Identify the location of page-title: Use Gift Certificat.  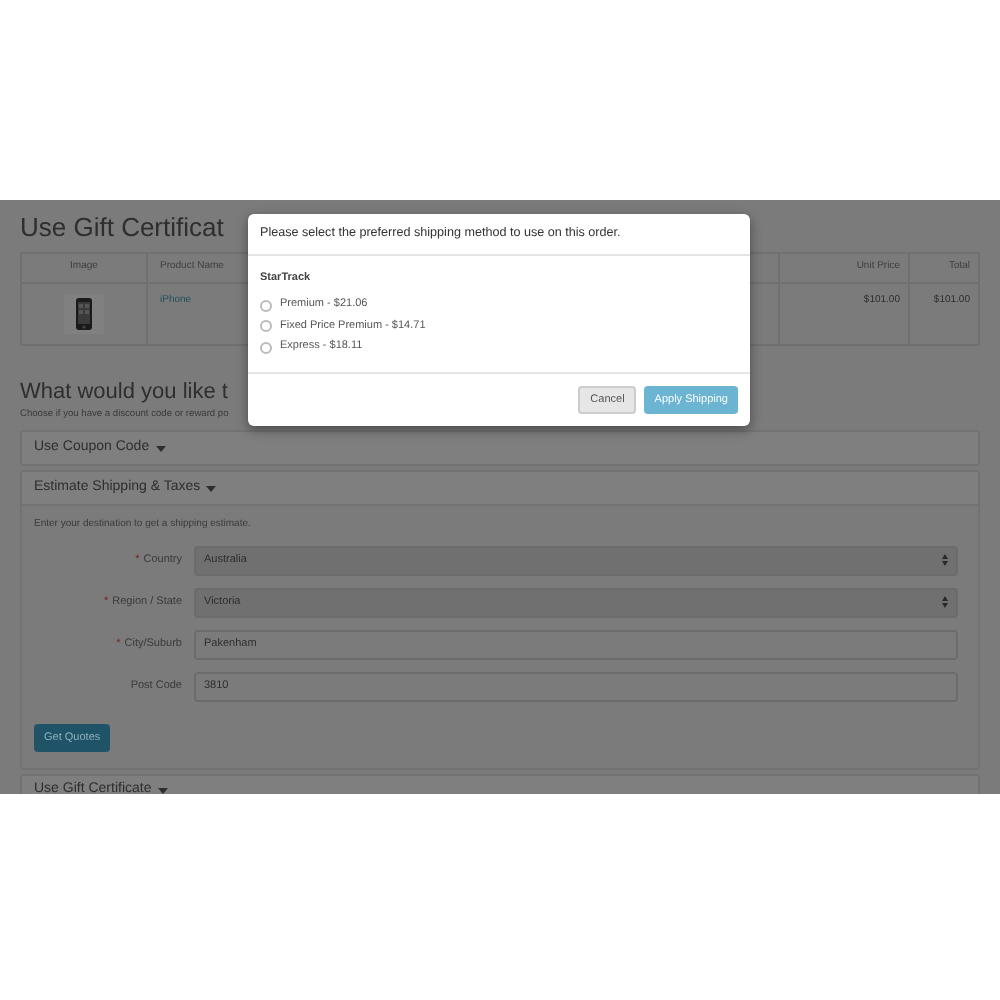
(122, 228).